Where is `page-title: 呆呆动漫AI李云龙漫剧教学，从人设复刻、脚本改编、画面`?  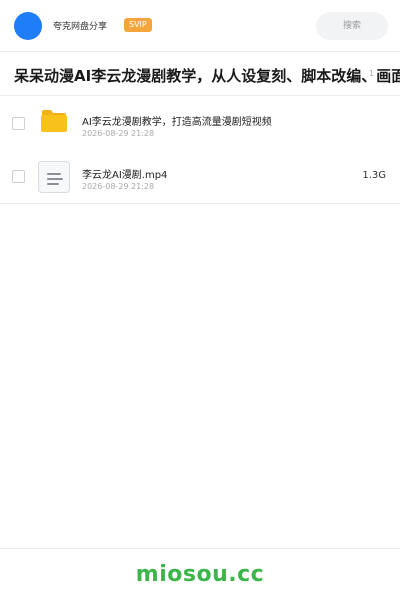 page-title: 呆呆动漫AI李云龙漫剧教学，从人设复刻、脚本改编、画面 is located at coordinates (207, 76).